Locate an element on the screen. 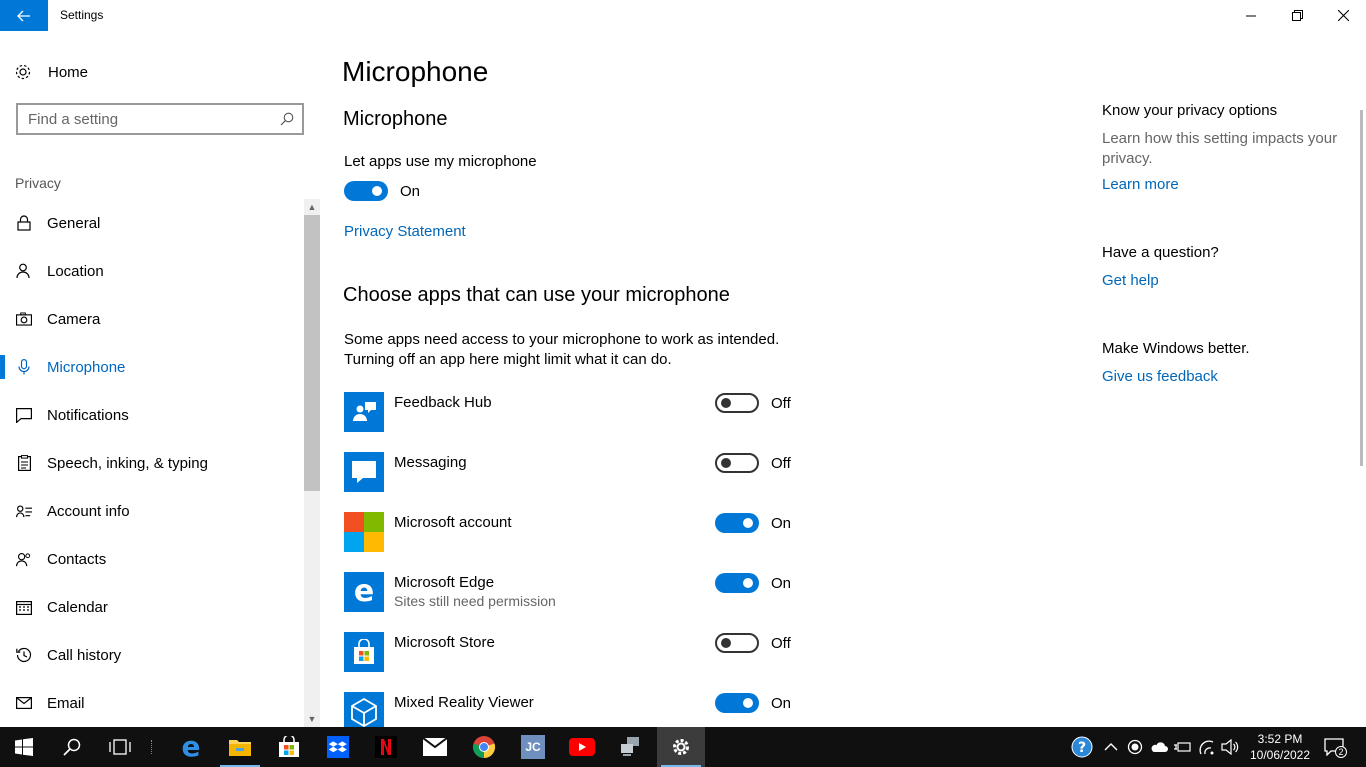 The image size is (1366, 767). task-view-button is located at coordinates (120, 747).